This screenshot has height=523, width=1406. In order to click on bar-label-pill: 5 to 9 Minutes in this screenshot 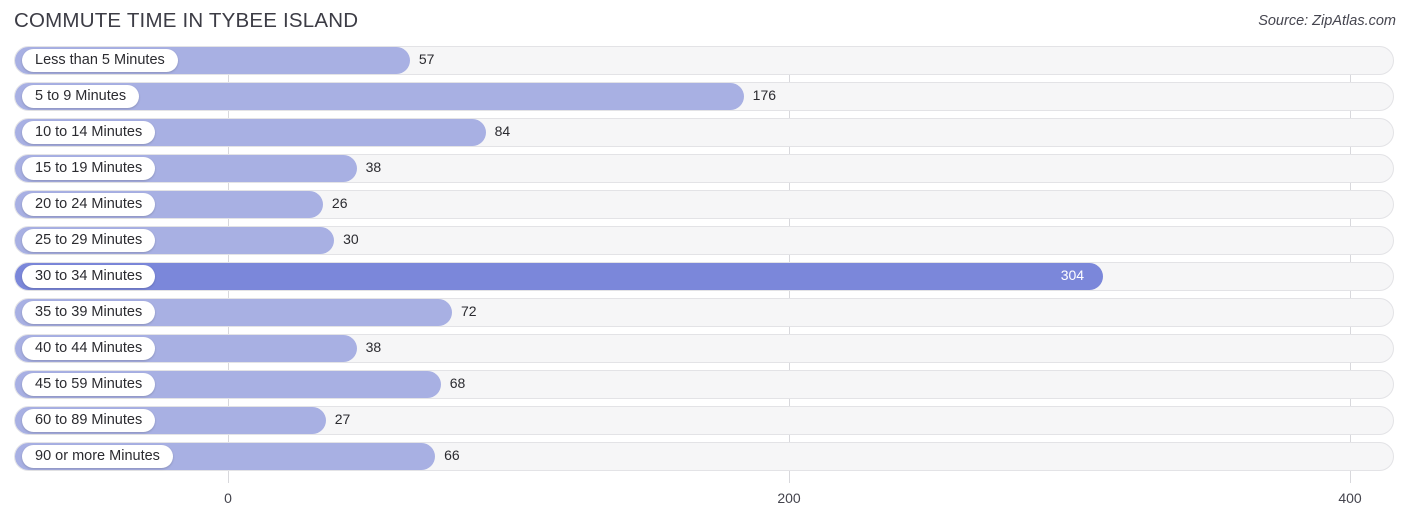, I will do `click(81, 96)`.